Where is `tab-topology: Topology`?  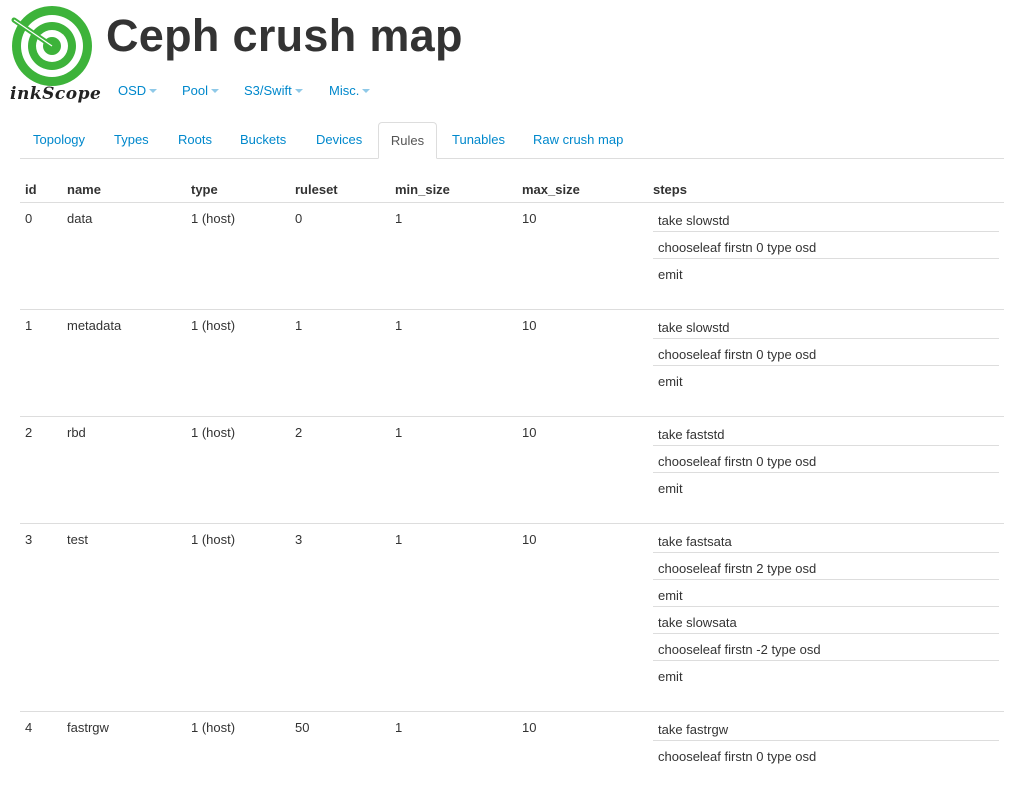
tab-topology: Topology is located at coordinates (59, 139).